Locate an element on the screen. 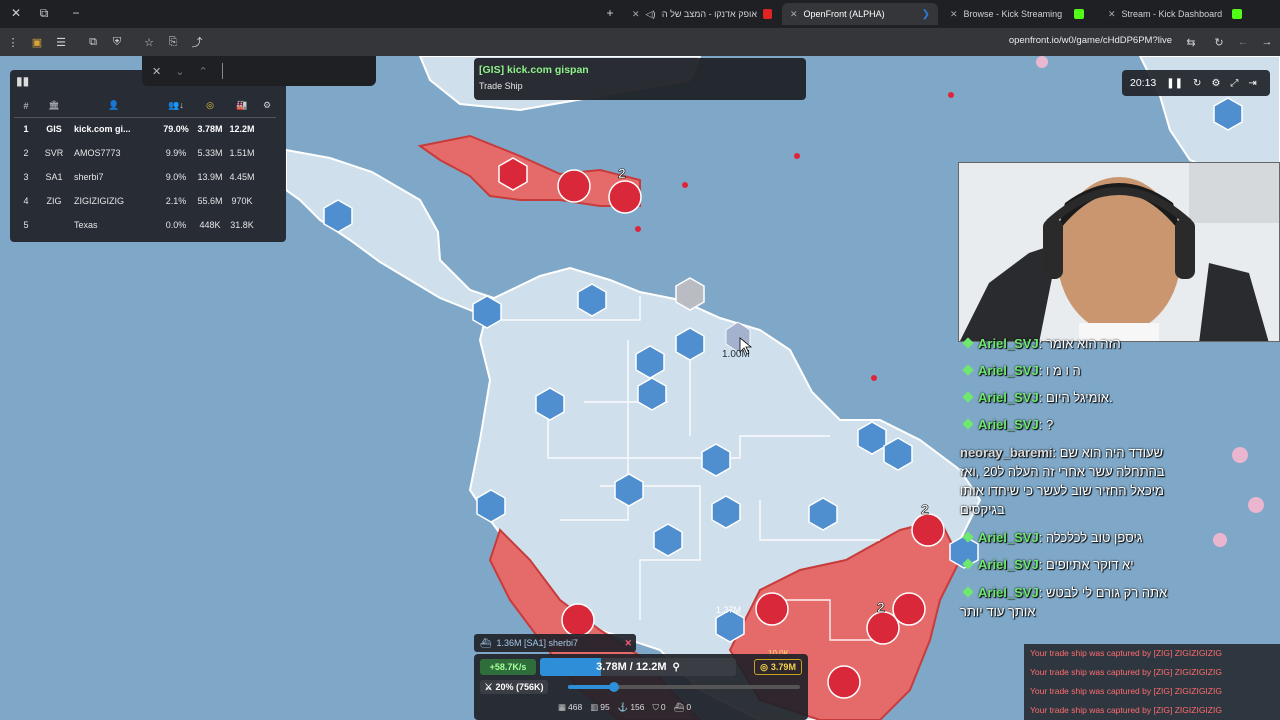  url-bar: openfront.io/w0/game/cHdDP6PM?live is located at coordinates (1090, 40).